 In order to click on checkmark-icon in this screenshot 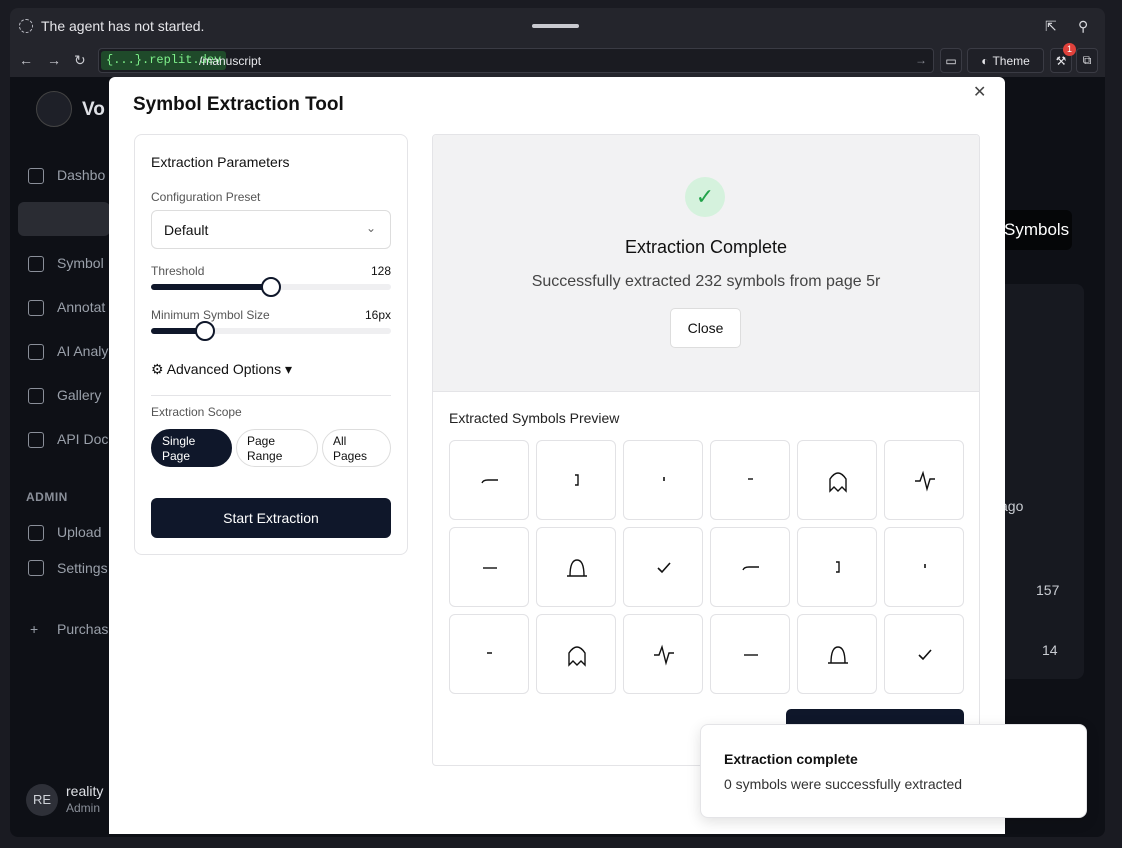, I will do `click(664, 568)`.